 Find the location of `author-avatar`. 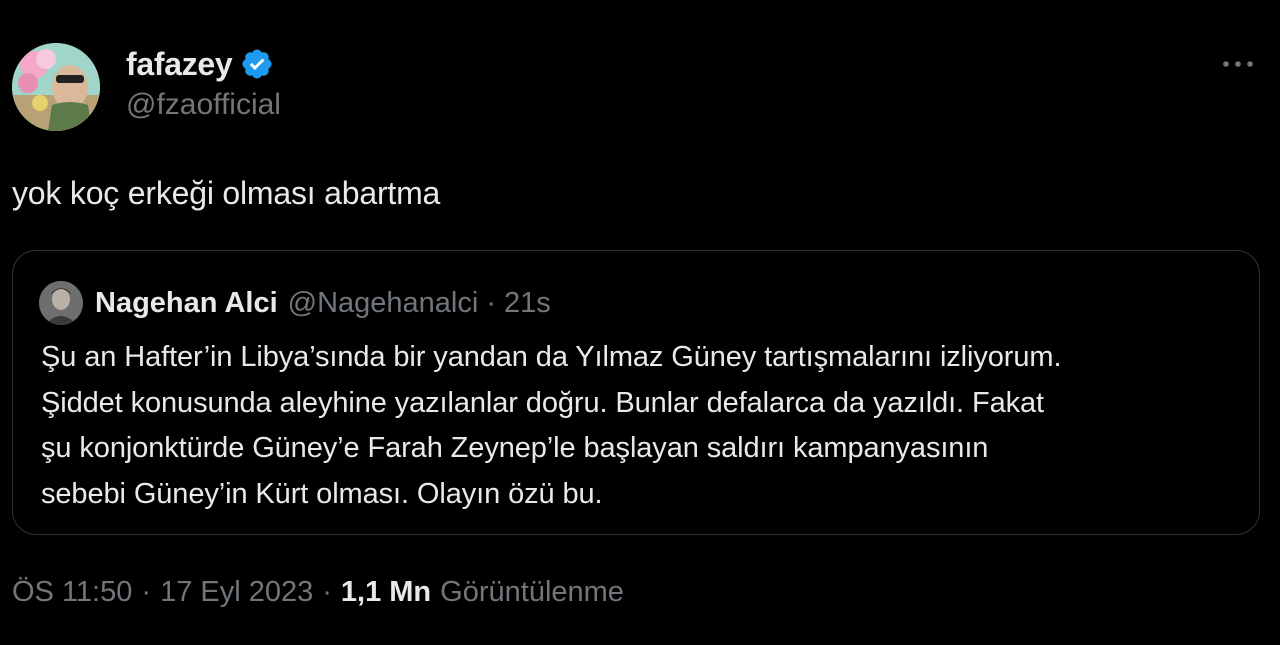

author-avatar is located at coordinates (56, 87).